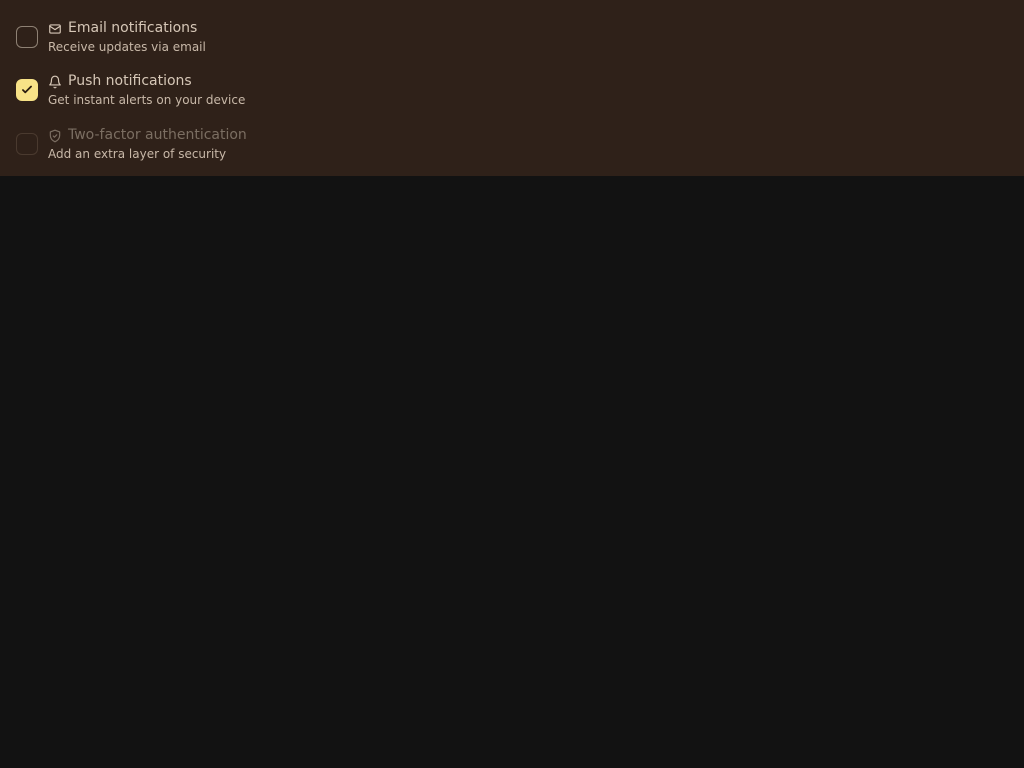 This screenshot has height=768, width=1024. I want to click on two-factor-authentication-description: Add an extra layer of security, so click(137, 154).